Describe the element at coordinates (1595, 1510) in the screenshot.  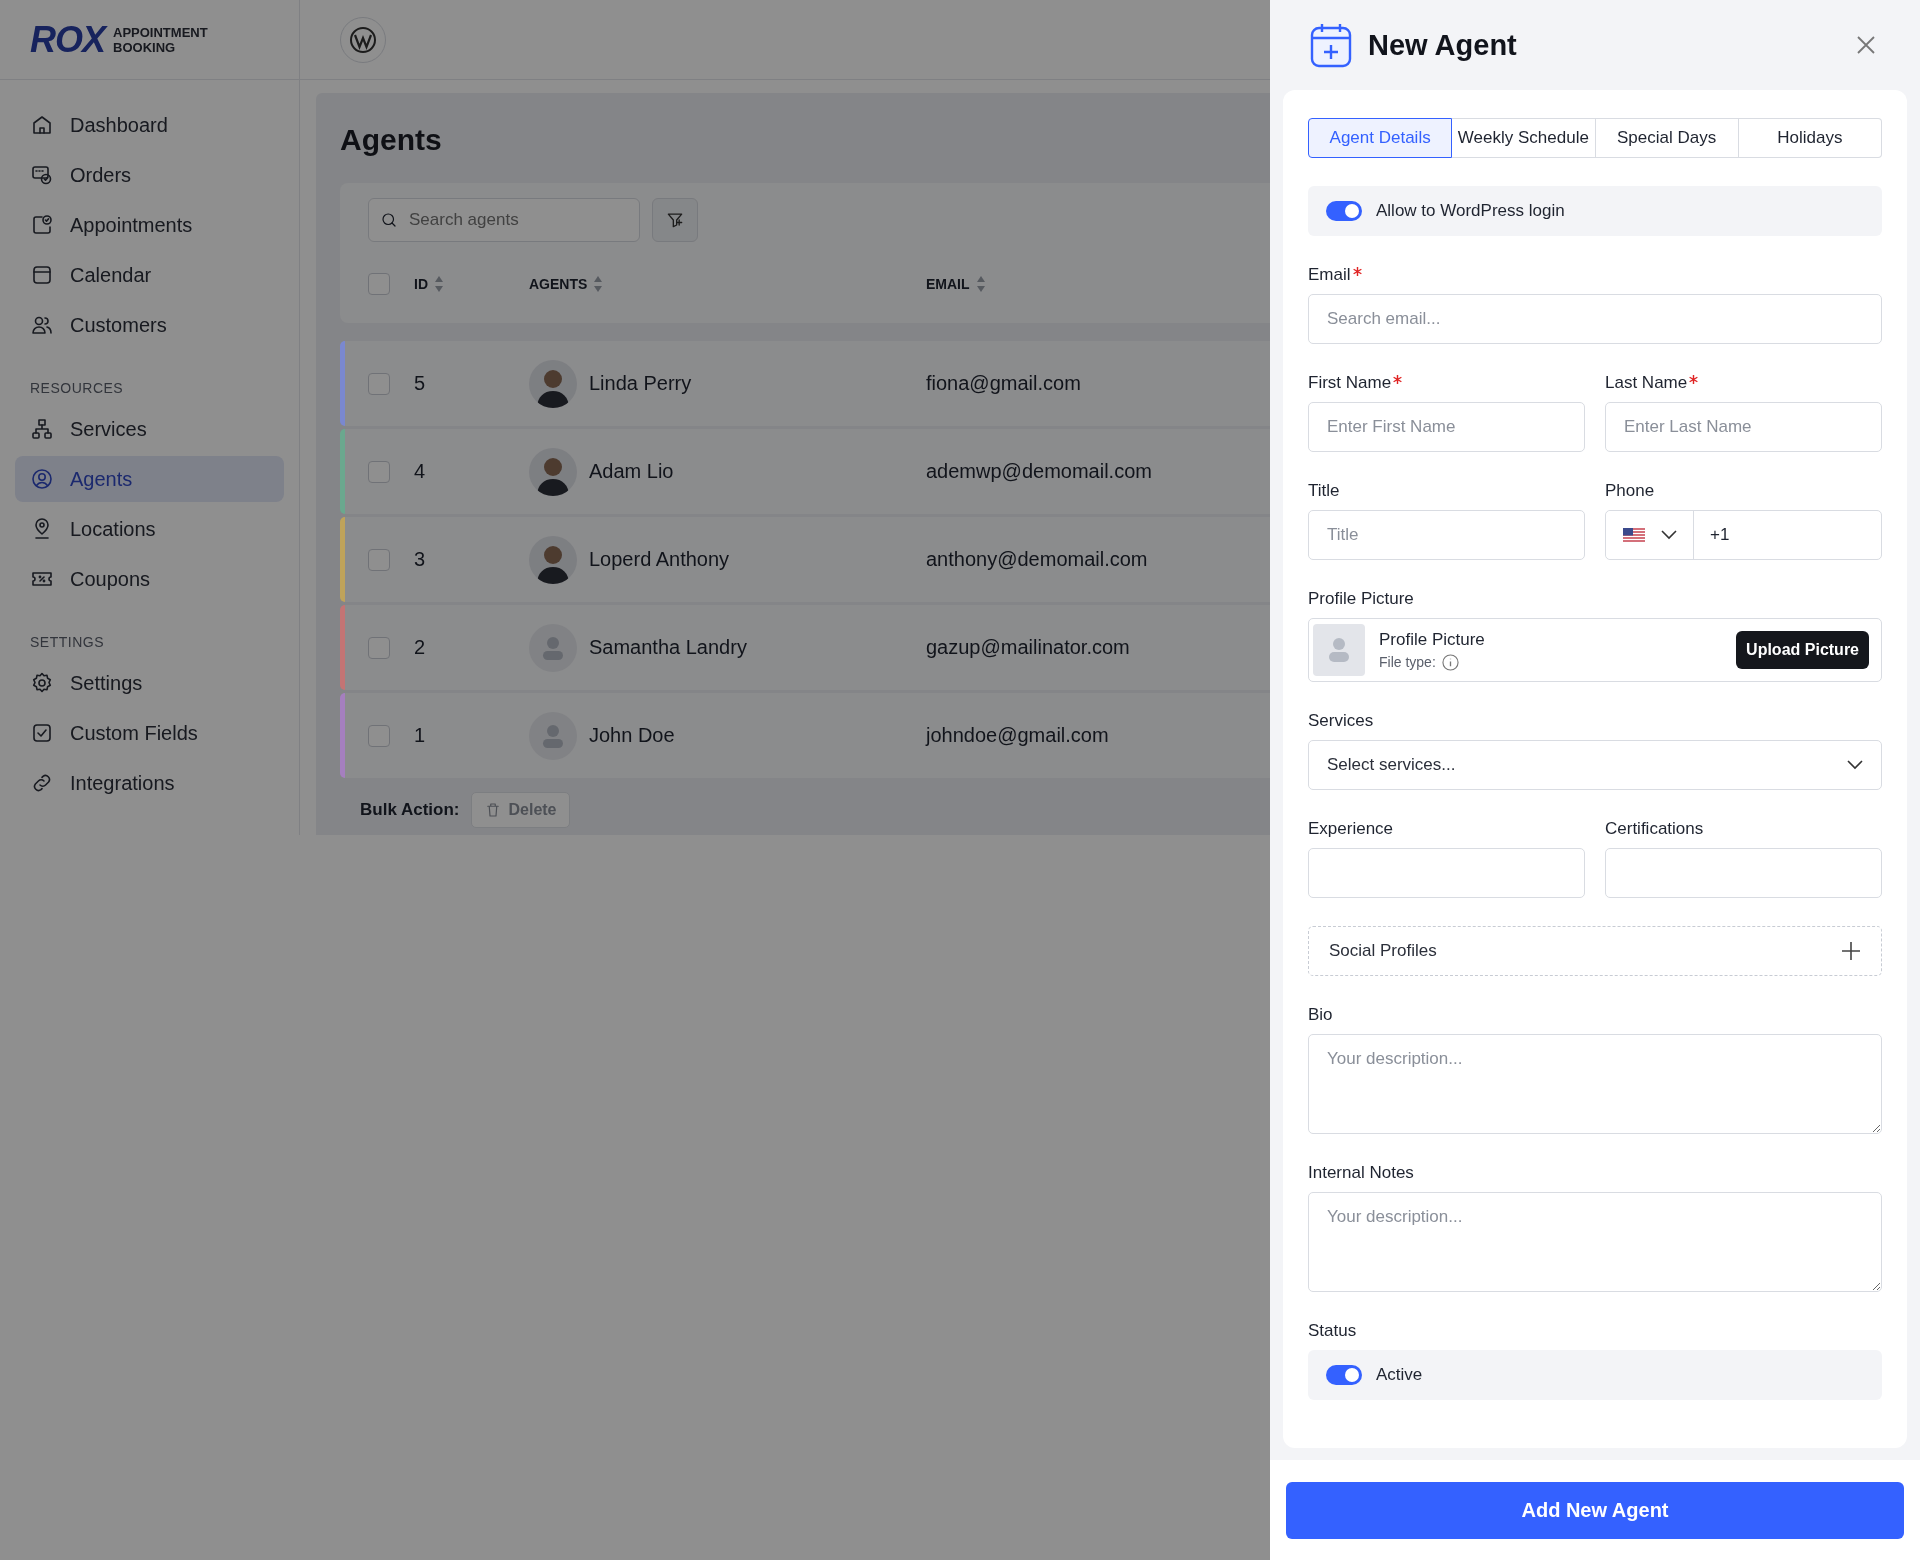
I see `add-agent-button: Add New Agent` at that location.